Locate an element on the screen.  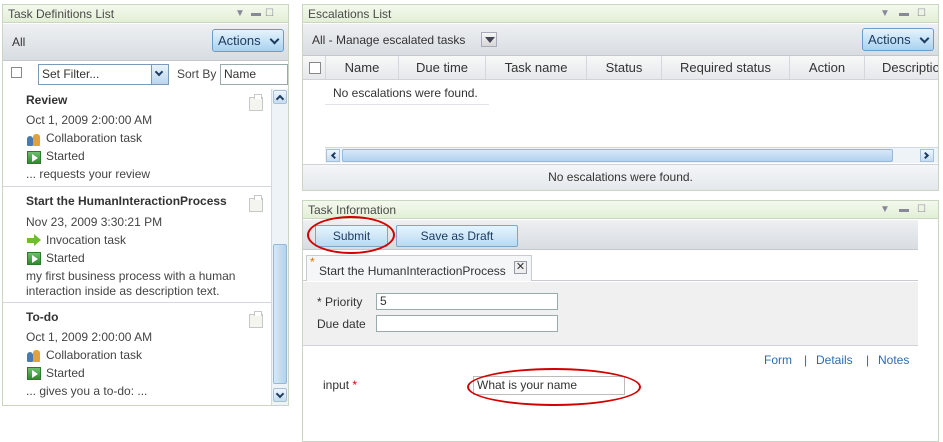
task-list-scrollbar is located at coordinates (279, 247).